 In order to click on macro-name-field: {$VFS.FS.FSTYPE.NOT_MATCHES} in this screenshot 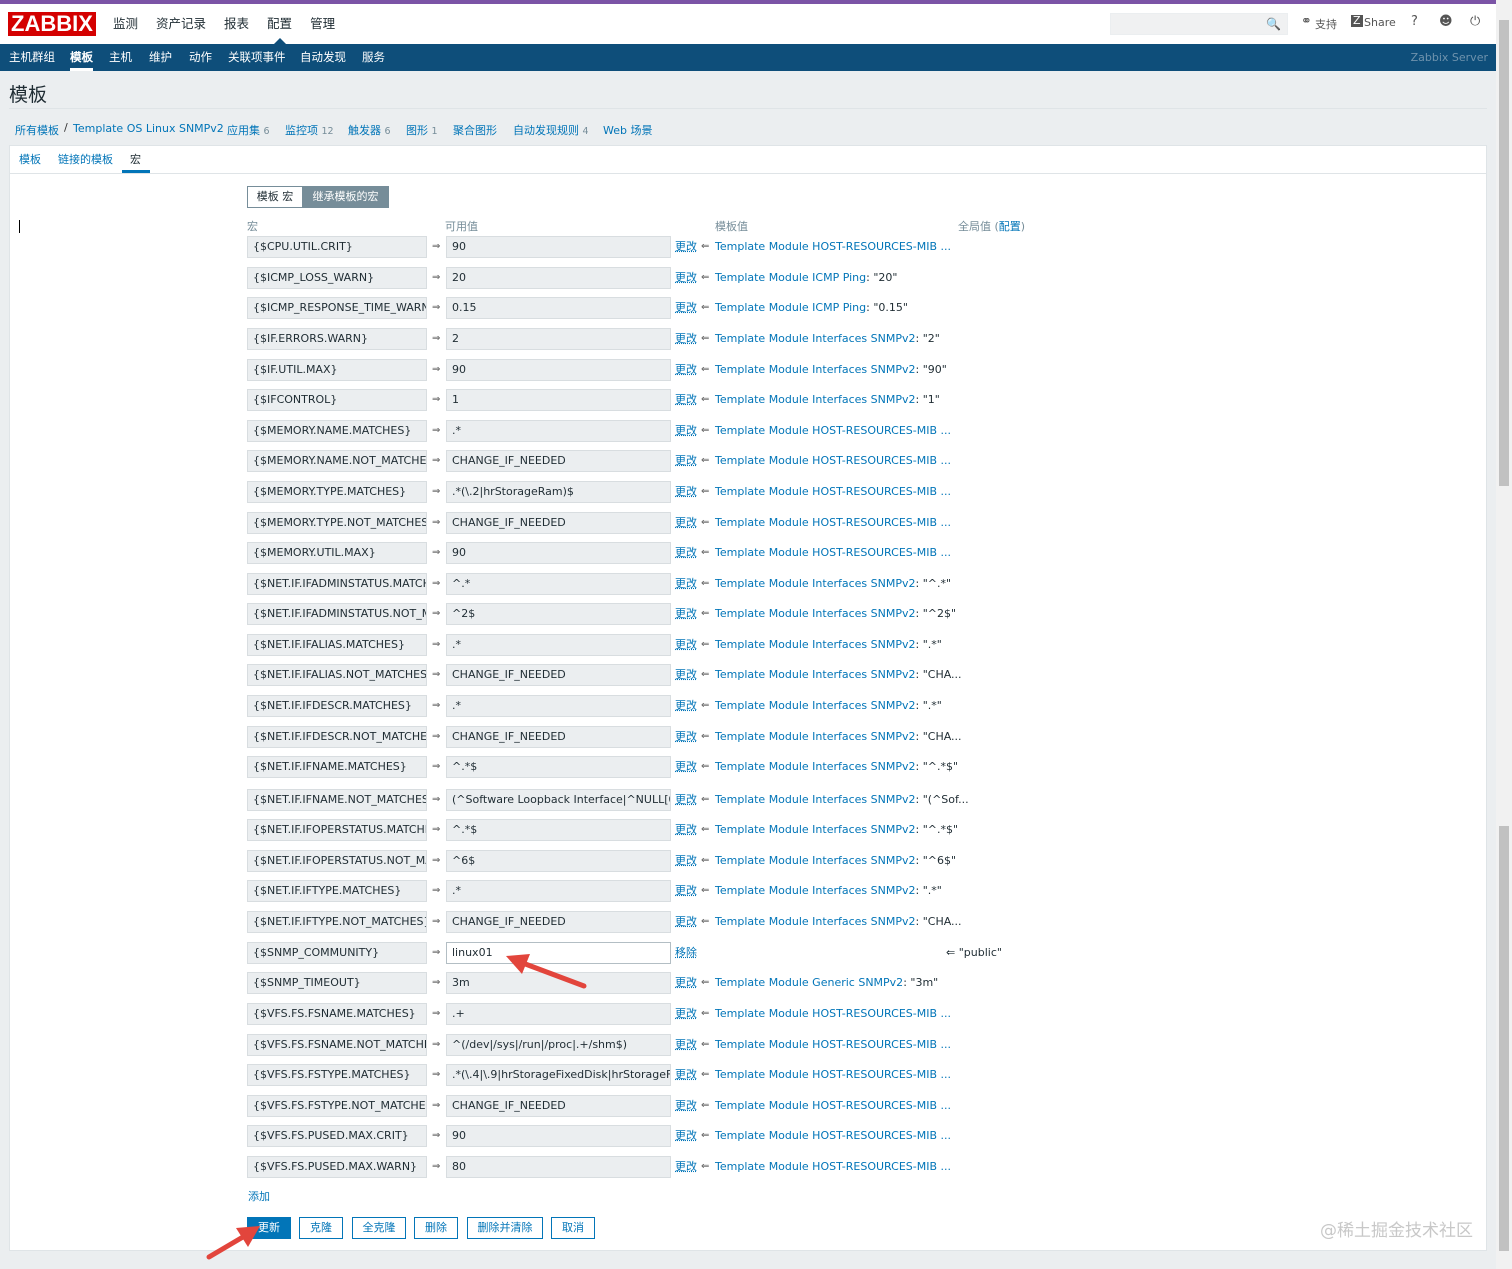, I will do `click(337, 1106)`.